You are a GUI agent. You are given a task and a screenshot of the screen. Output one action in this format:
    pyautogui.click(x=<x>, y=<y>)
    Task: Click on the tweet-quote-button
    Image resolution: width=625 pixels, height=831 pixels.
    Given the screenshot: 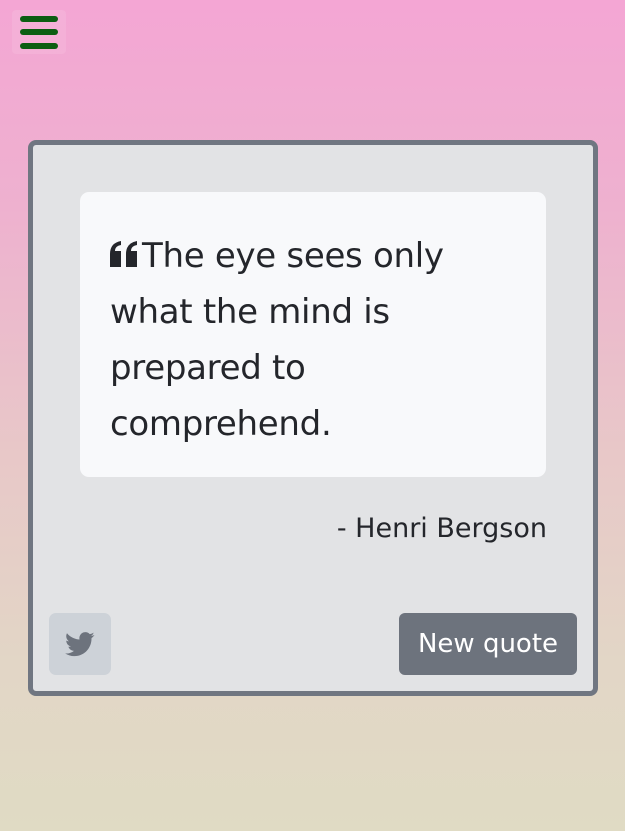 What is the action you would take?
    pyautogui.click(x=80, y=644)
    